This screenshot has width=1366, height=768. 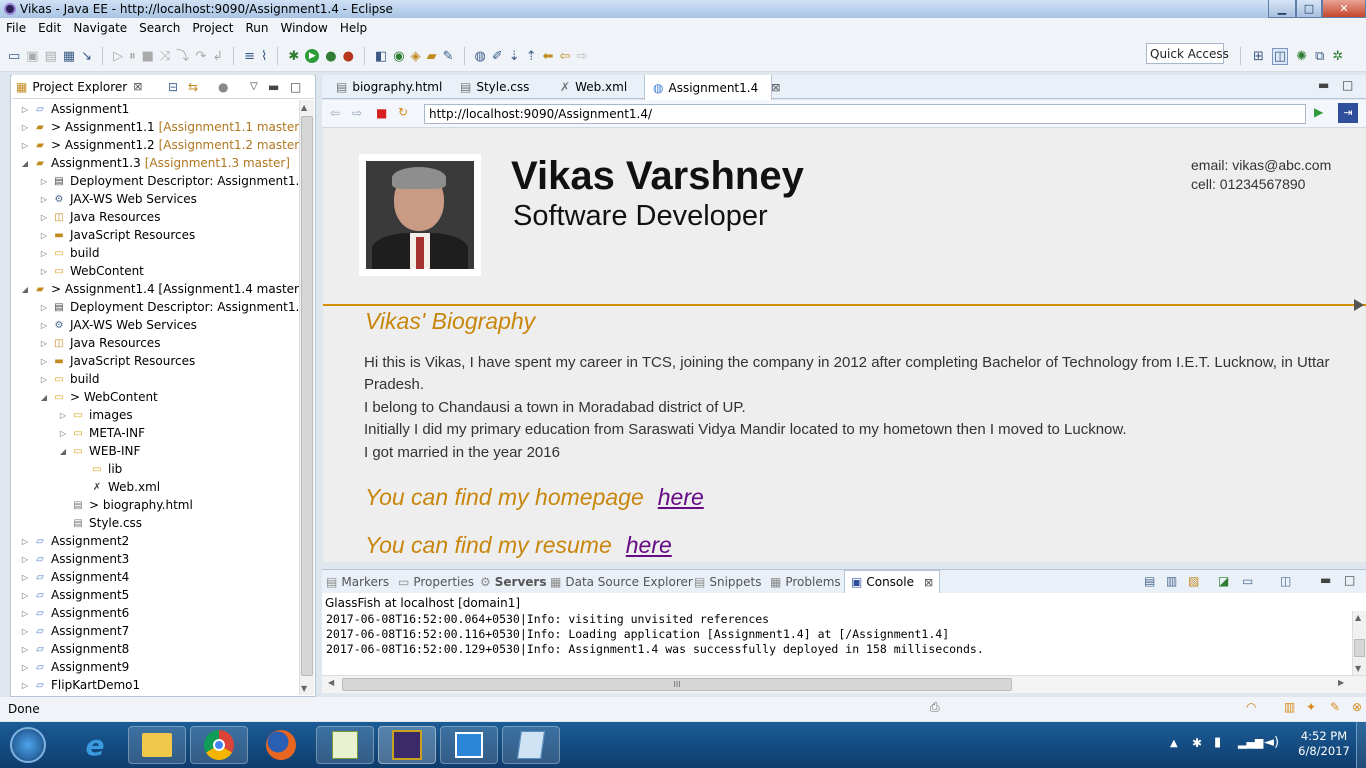 What do you see at coordinates (101, 433) in the screenshot?
I see `tree-item: ▷ ▭ META-INF` at bounding box center [101, 433].